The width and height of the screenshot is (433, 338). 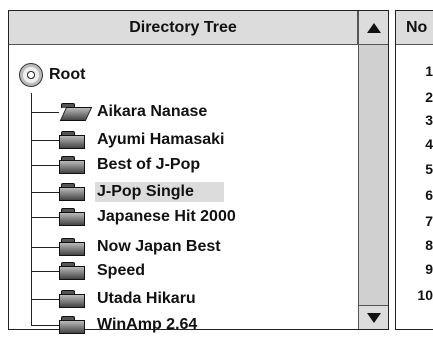 I want to click on tree-node-now-japan-best: Now Japan Best, so click(x=127, y=247).